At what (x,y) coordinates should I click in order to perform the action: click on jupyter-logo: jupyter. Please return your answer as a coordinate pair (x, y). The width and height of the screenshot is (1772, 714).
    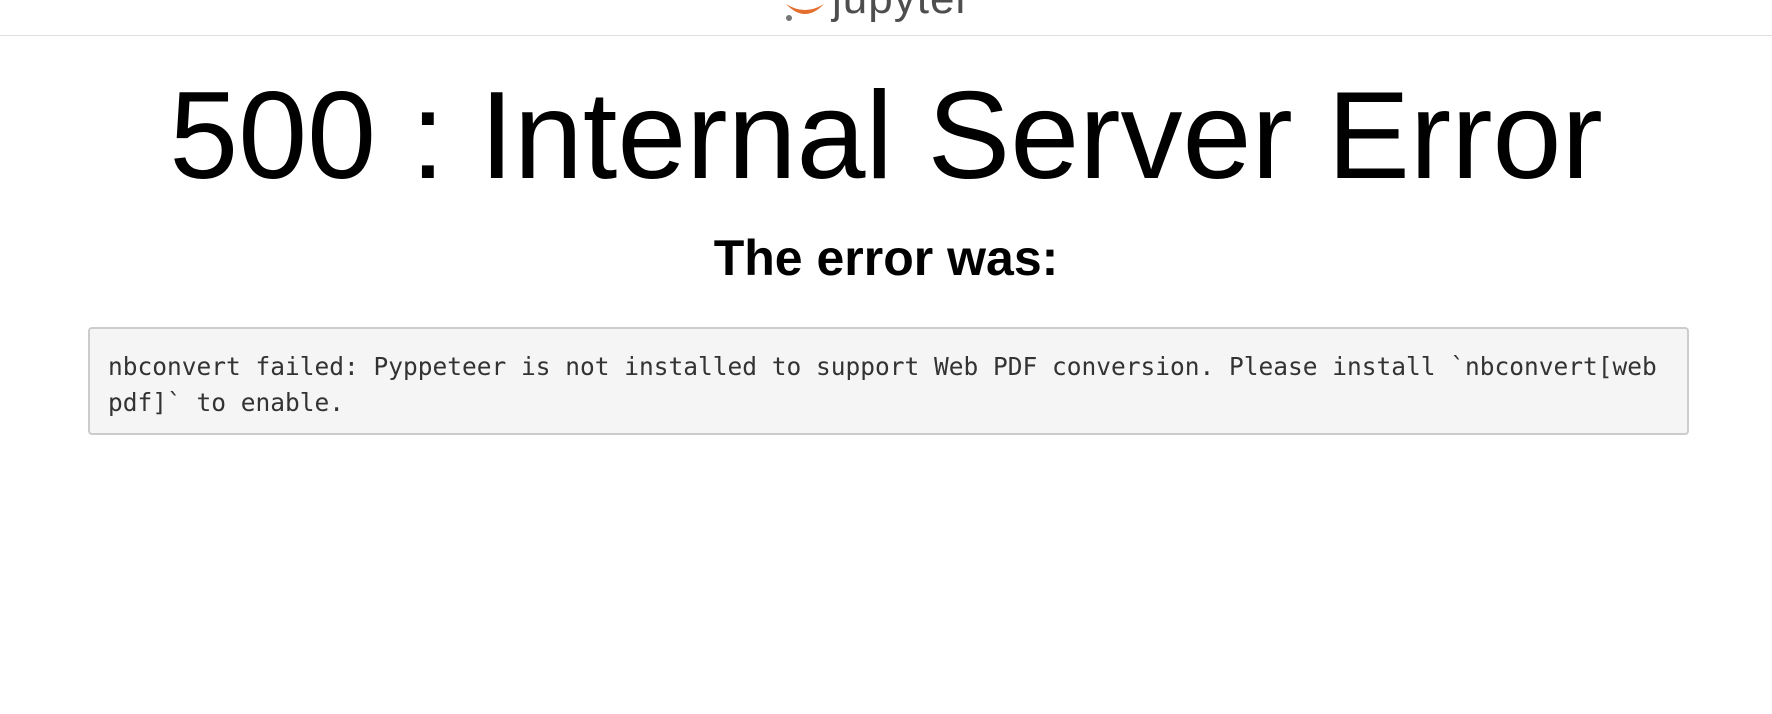
    Looking at the image, I should click on (876, 12).